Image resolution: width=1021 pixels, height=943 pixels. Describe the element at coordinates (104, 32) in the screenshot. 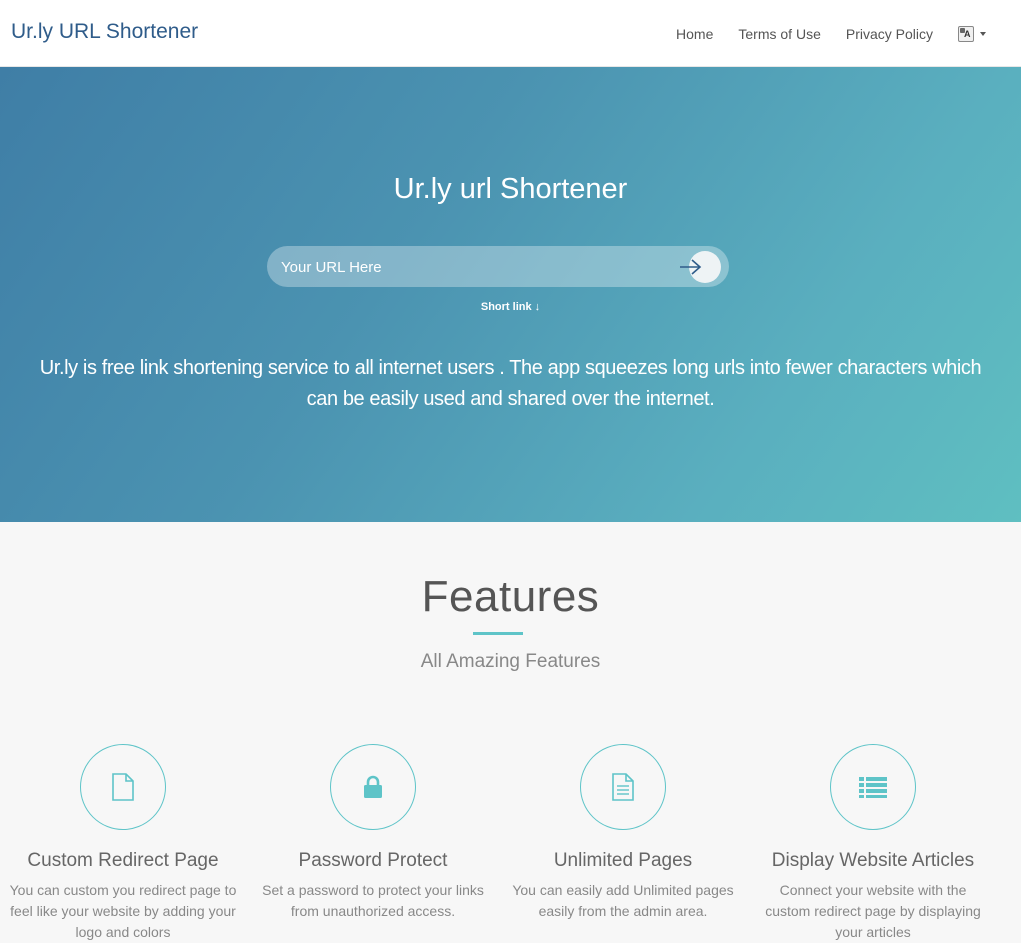

I see `brand-link: Ur.ly URL Shortener` at that location.